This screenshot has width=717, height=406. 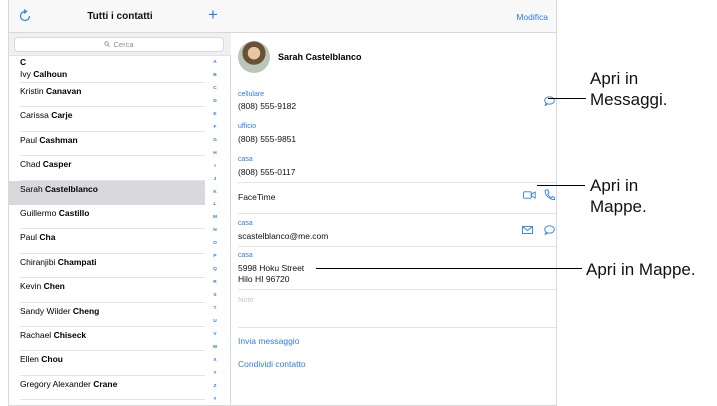 I want to click on list-item: Chiranjibi Champati, so click(x=107, y=266).